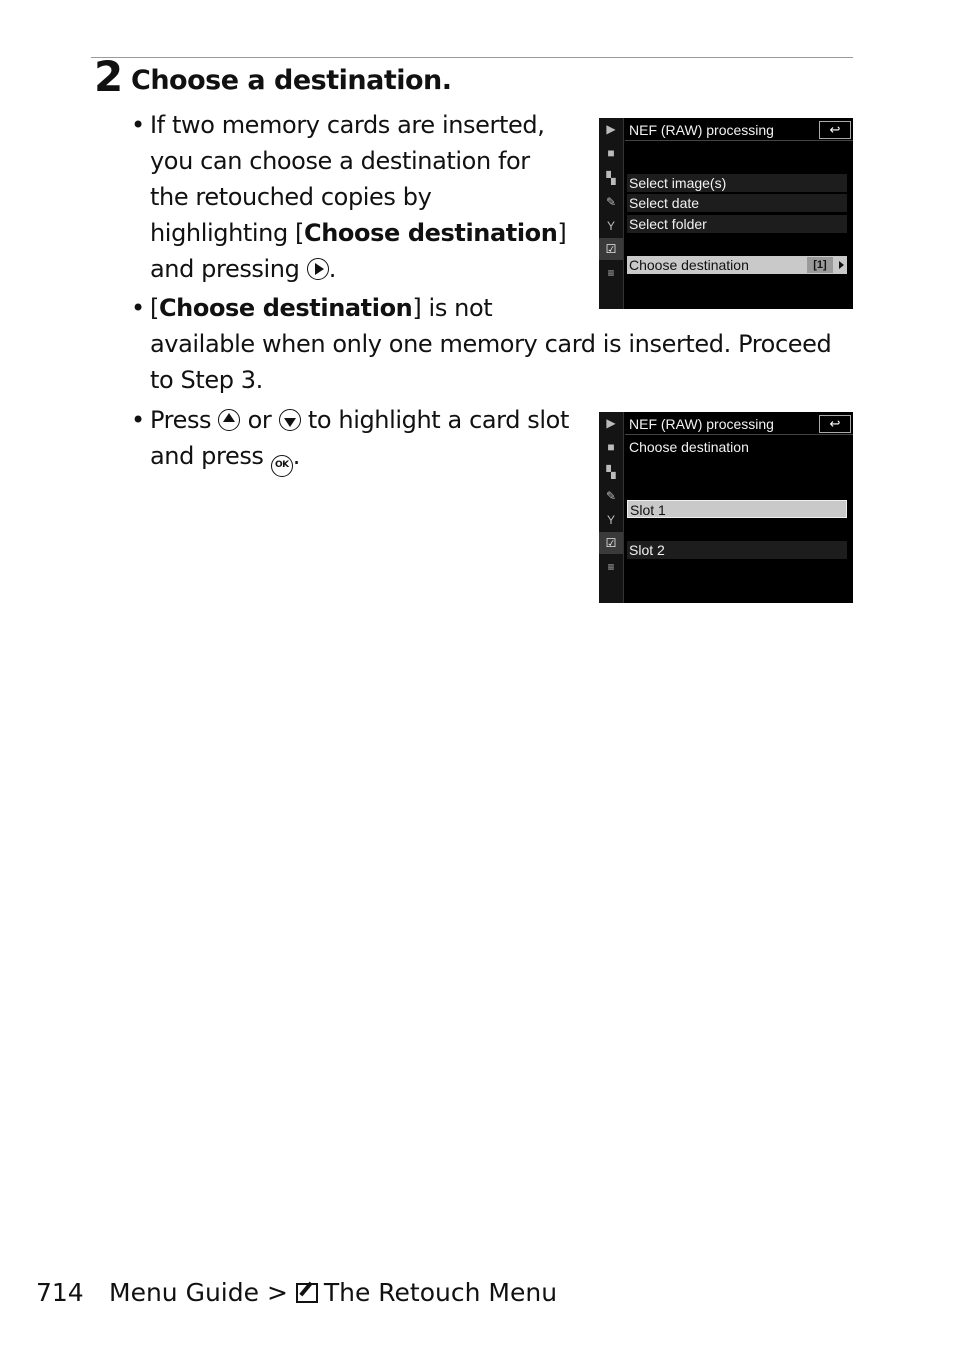 The width and height of the screenshot is (954, 1345). What do you see at coordinates (206, 380) in the screenshot?
I see `bullet-2-line-3: to Step 3.` at bounding box center [206, 380].